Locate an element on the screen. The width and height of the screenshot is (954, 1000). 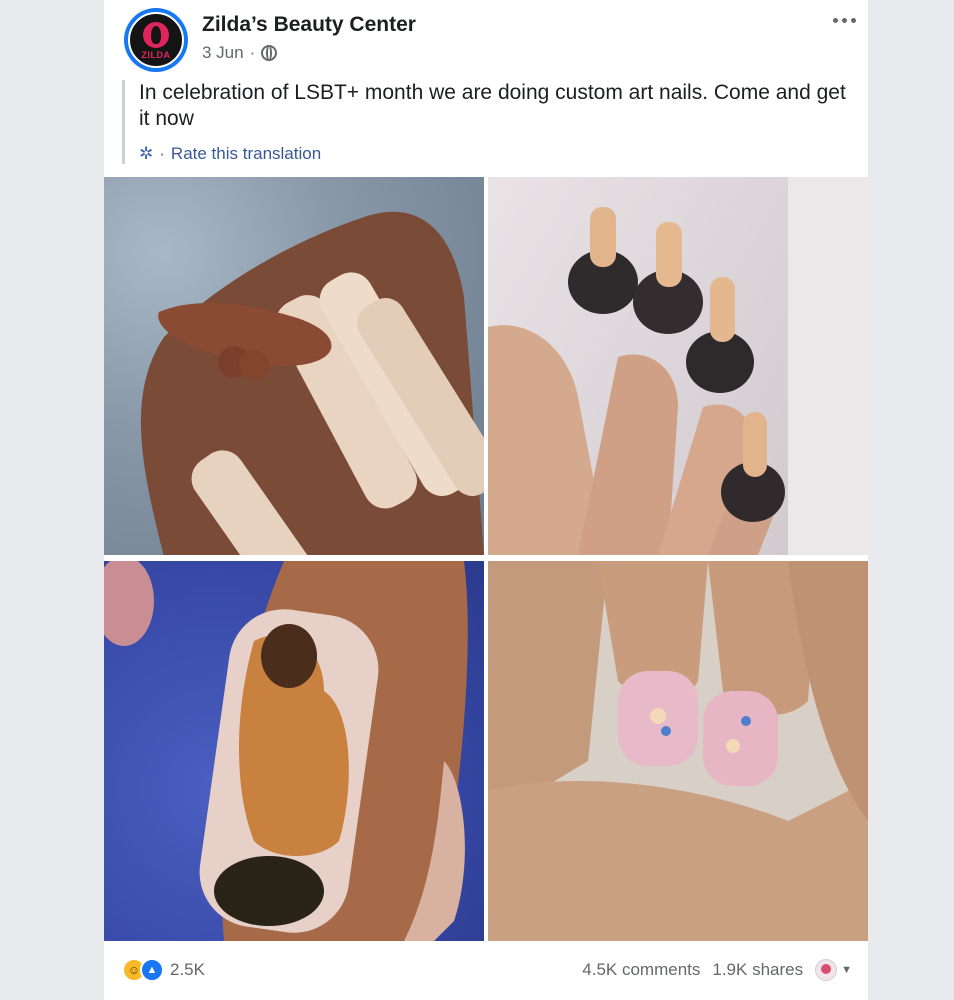
engagement-stats: 4.5K comments 1.9K shares ▼ is located at coordinates (725, 970).